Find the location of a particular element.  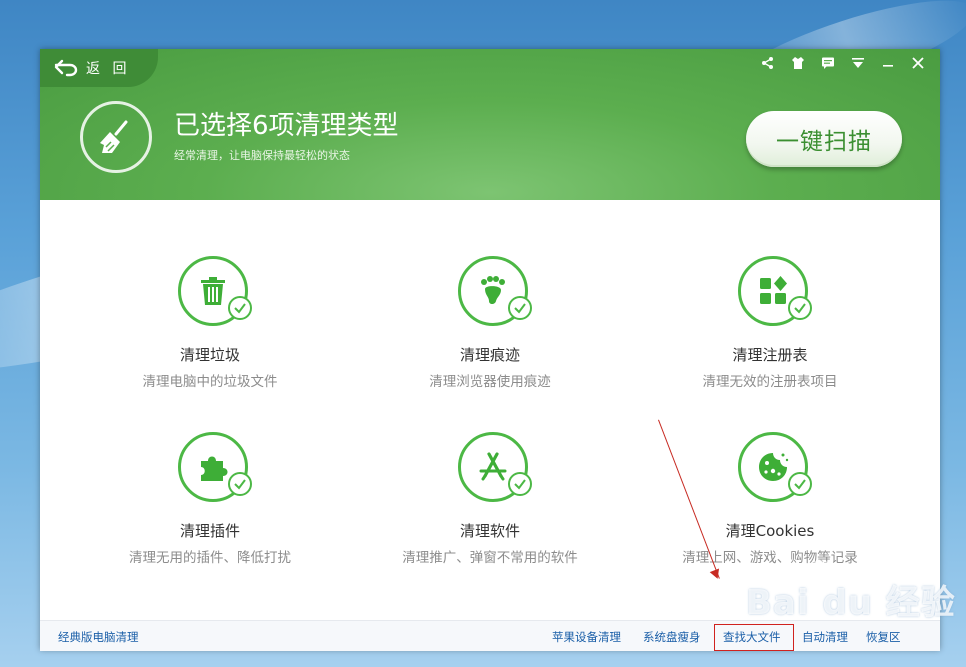

annotation-highlight-box is located at coordinates (754, 637).